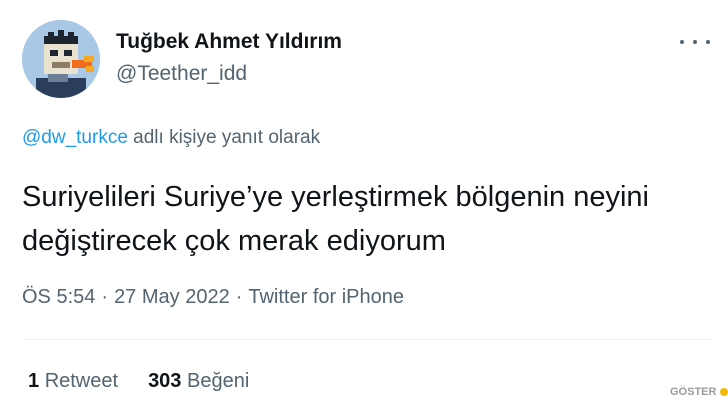 This screenshot has width=728, height=411. I want to click on pixel-art-ape-avatar-icon, so click(61, 59).